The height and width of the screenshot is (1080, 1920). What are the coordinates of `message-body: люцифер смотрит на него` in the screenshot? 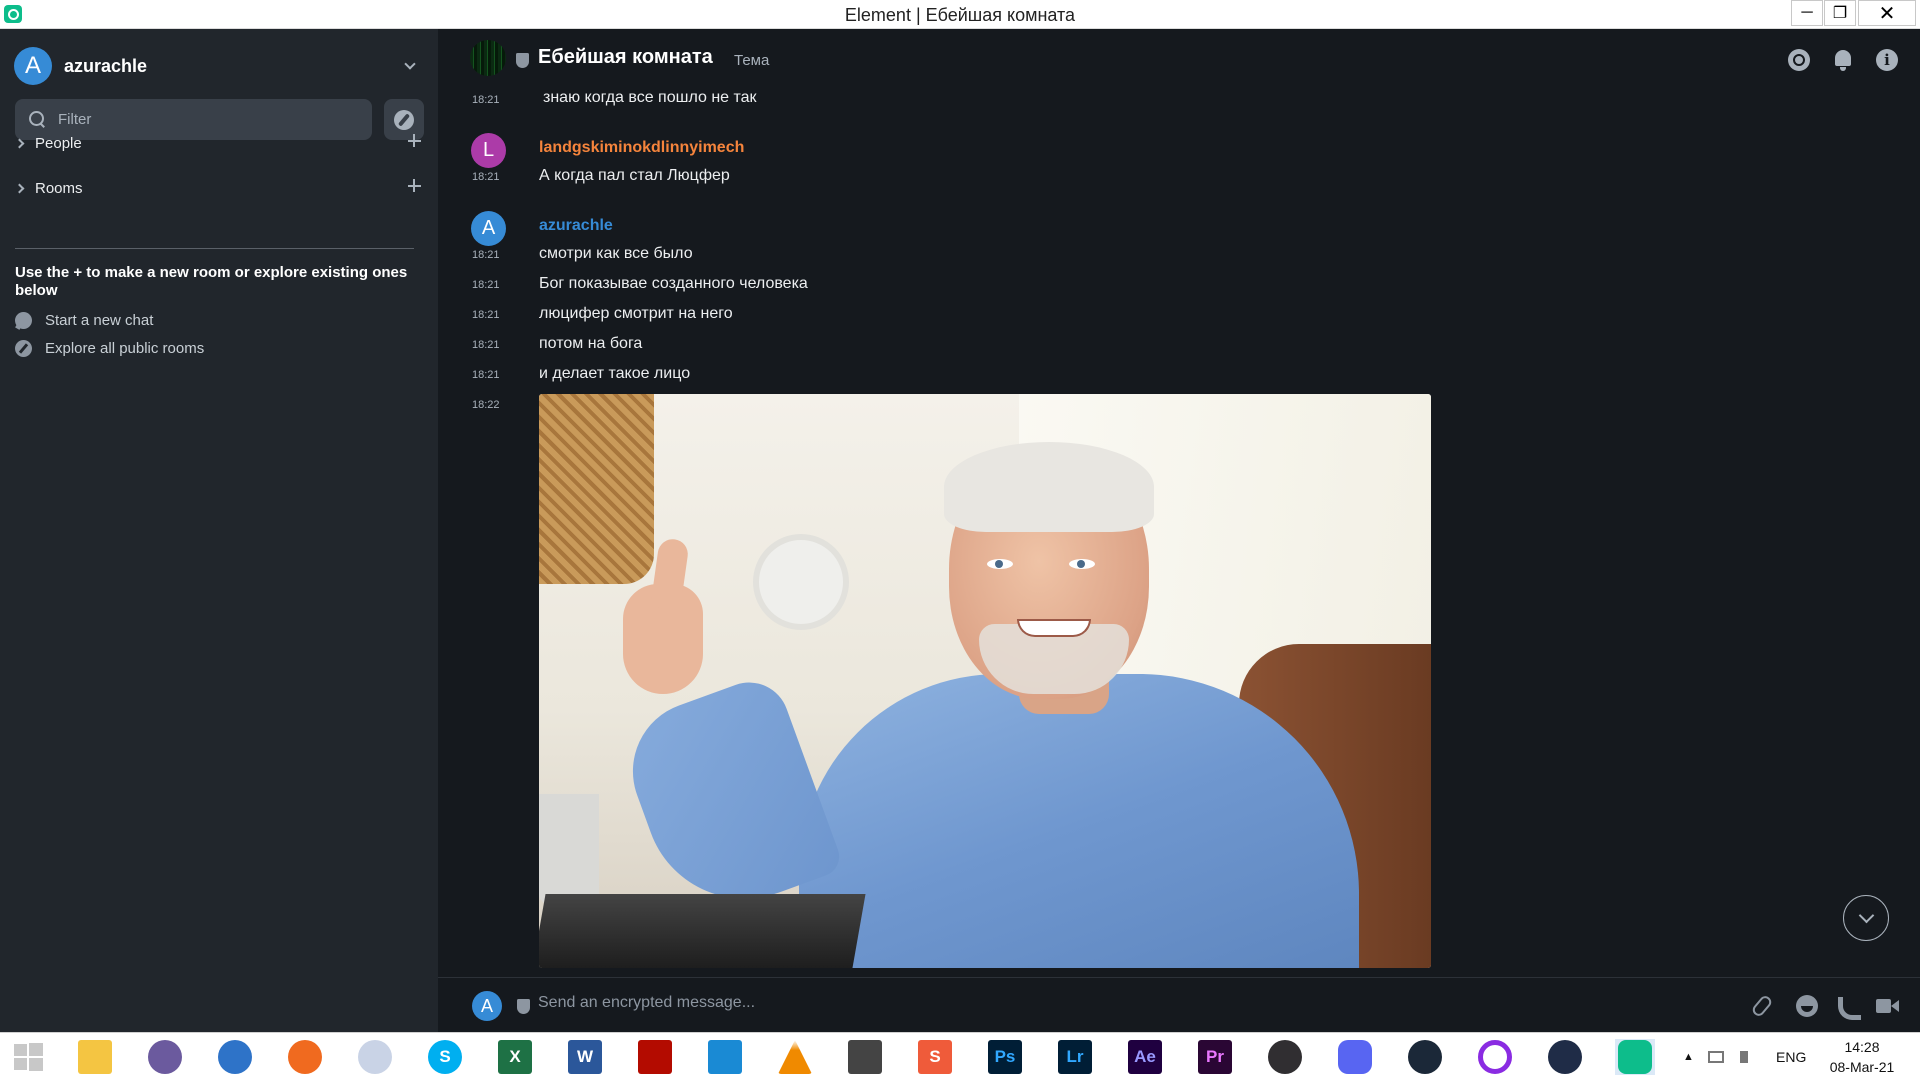 It's located at (636, 313).